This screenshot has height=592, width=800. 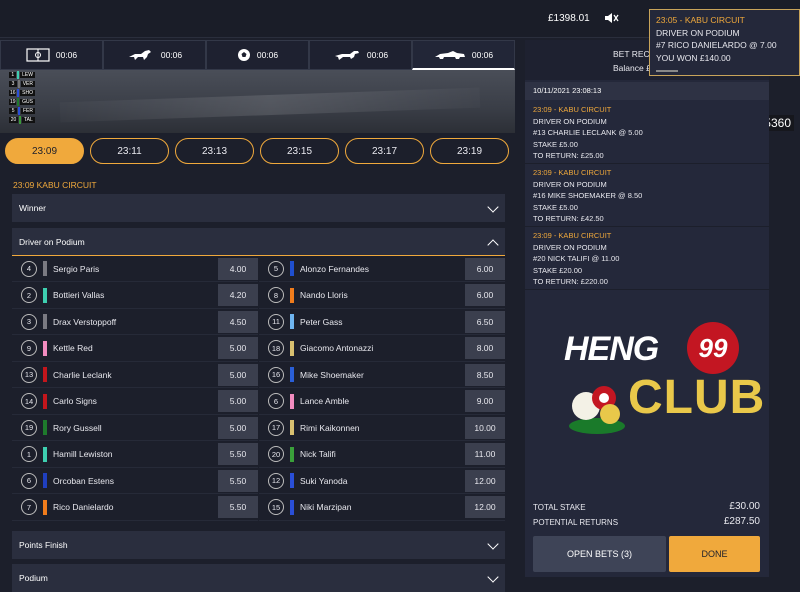 What do you see at coordinates (321, 321) in the screenshot?
I see `runner-name: Peter Gass` at bounding box center [321, 321].